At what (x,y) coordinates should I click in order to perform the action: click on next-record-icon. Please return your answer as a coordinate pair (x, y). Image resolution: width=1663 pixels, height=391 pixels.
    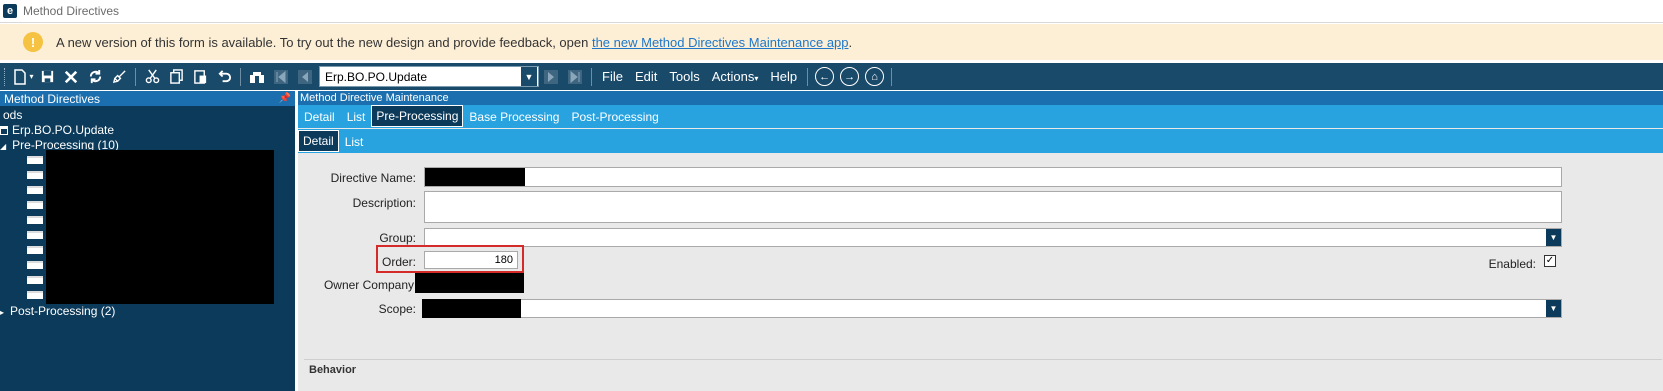
    Looking at the image, I should click on (551, 77).